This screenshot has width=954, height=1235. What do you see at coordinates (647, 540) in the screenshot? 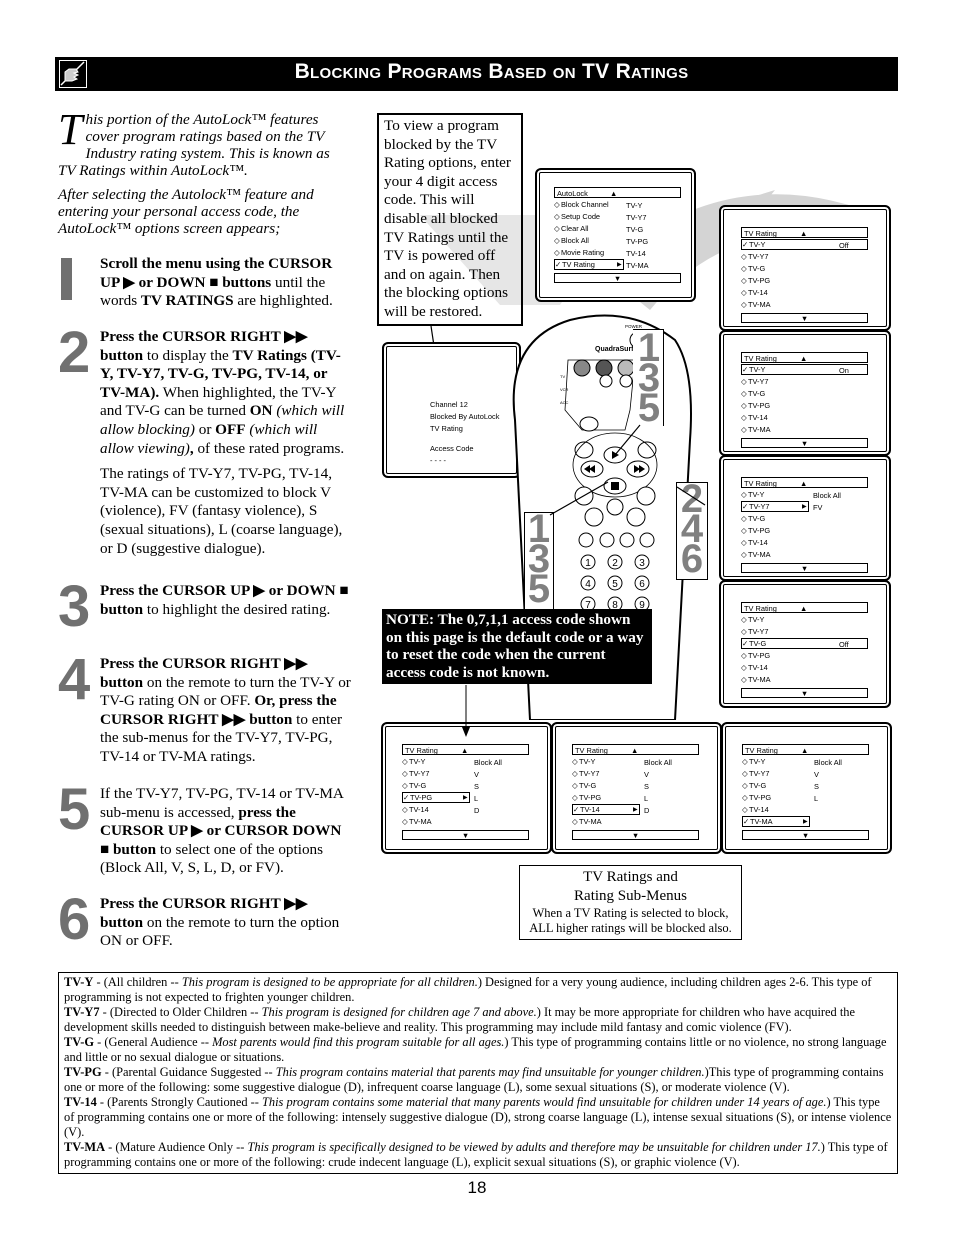
I see `sleep-button` at bounding box center [647, 540].